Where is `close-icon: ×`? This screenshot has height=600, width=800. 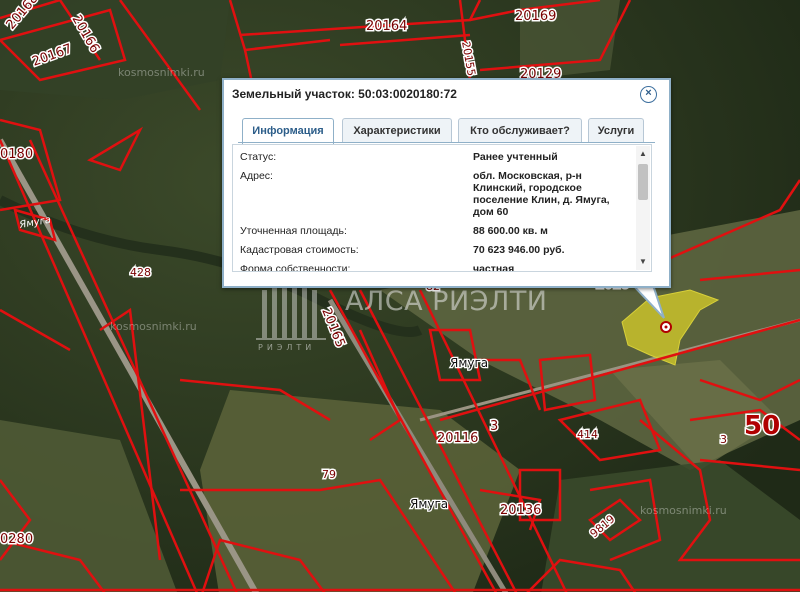
close-icon: × is located at coordinates (648, 93).